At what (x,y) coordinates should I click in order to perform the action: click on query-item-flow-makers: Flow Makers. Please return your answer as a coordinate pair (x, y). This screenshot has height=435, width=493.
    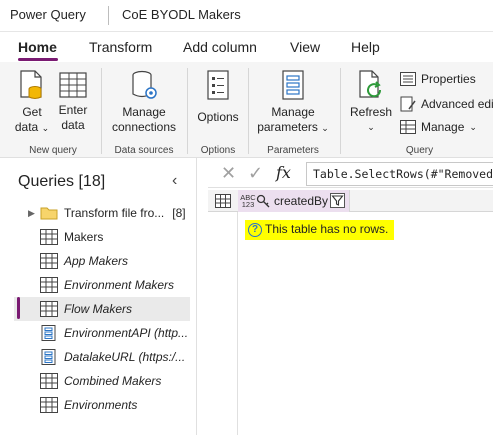
    Looking at the image, I should click on (102, 309).